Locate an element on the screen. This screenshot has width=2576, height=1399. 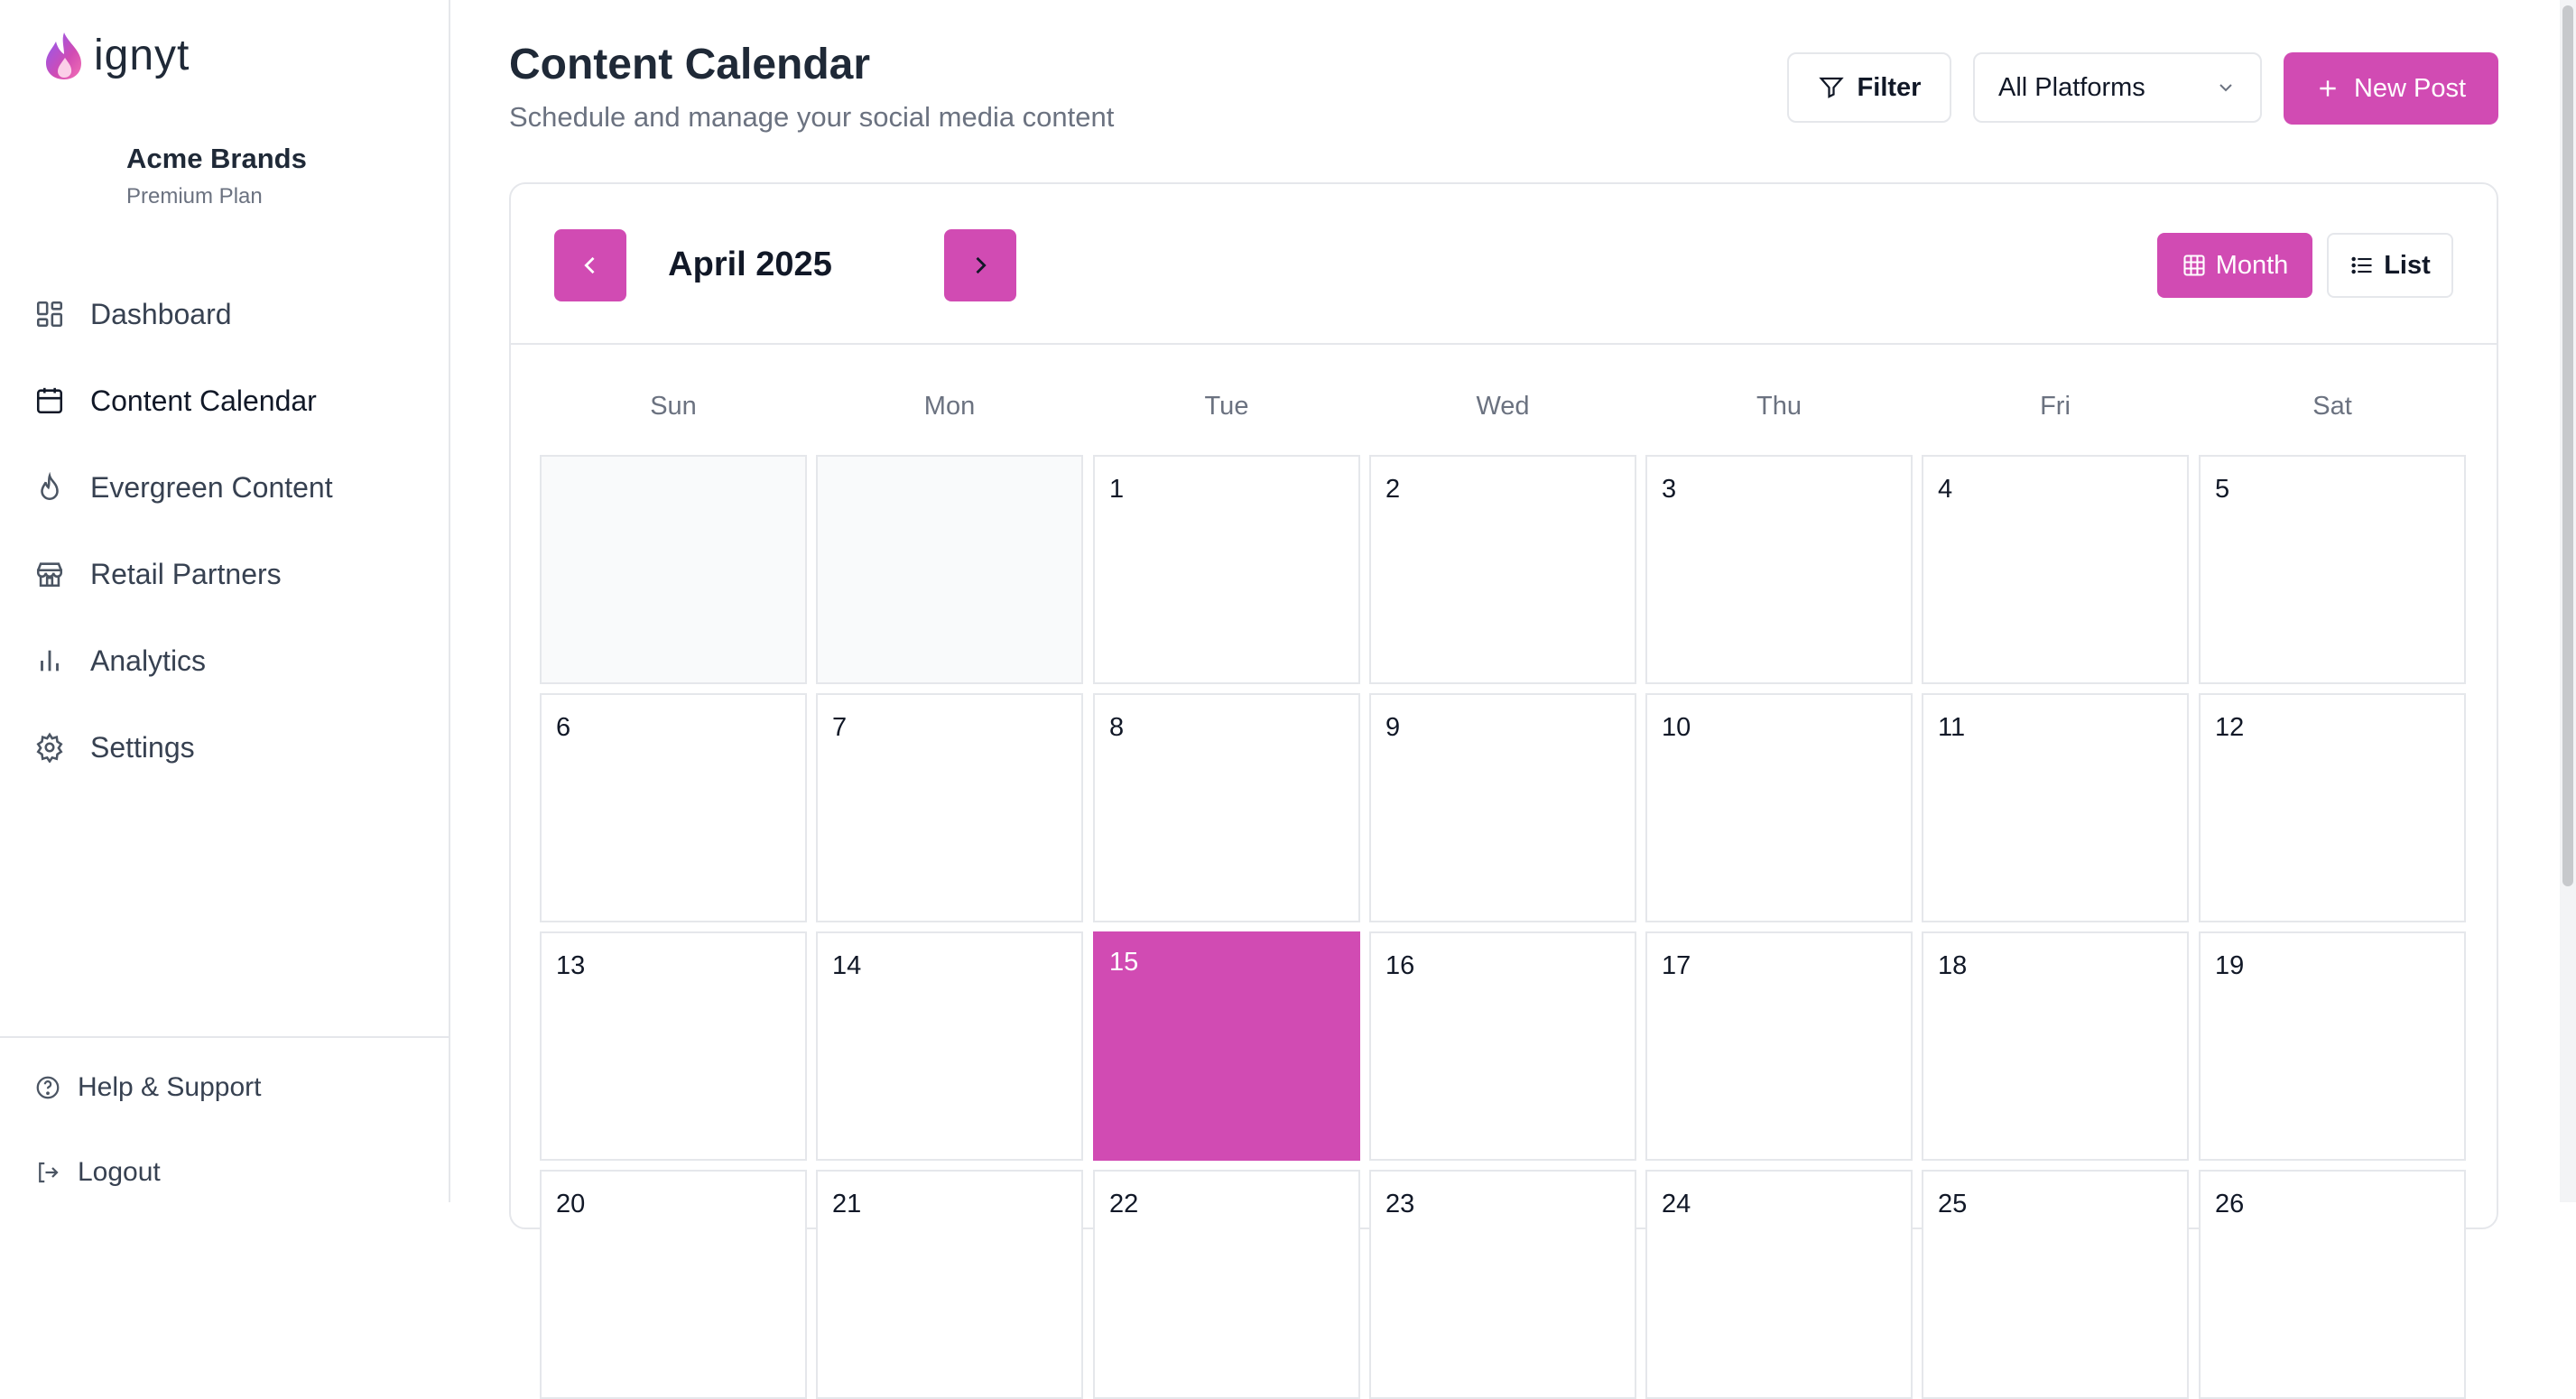
calendar-day: 5 is located at coordinates (2332, 570).